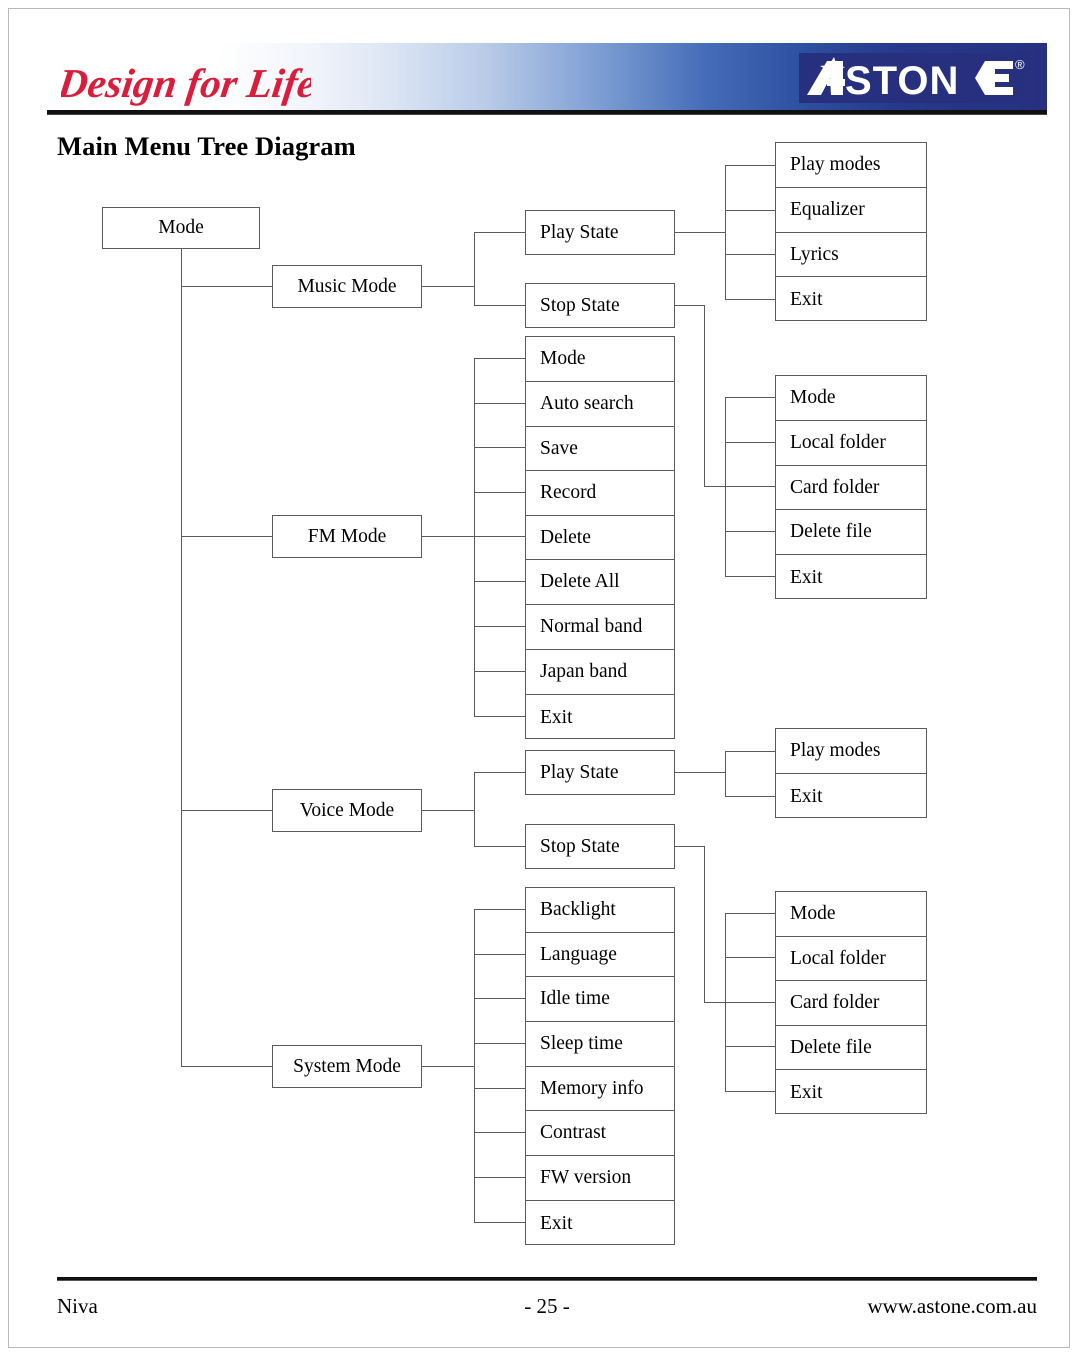 The image size is (1080, 1367). I want to click on music-bracket-to-stop-state, so click(499, 305).